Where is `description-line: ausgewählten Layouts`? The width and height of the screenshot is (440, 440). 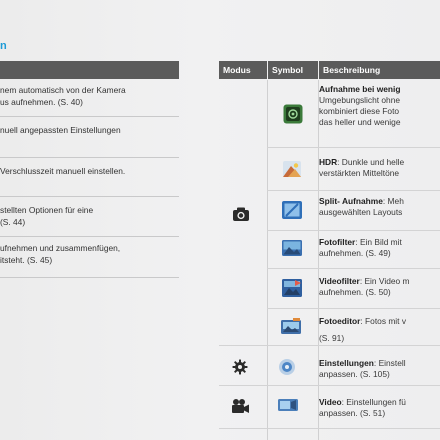
description-line: ausgewählten Layouts is located at coordinates (361, 212).